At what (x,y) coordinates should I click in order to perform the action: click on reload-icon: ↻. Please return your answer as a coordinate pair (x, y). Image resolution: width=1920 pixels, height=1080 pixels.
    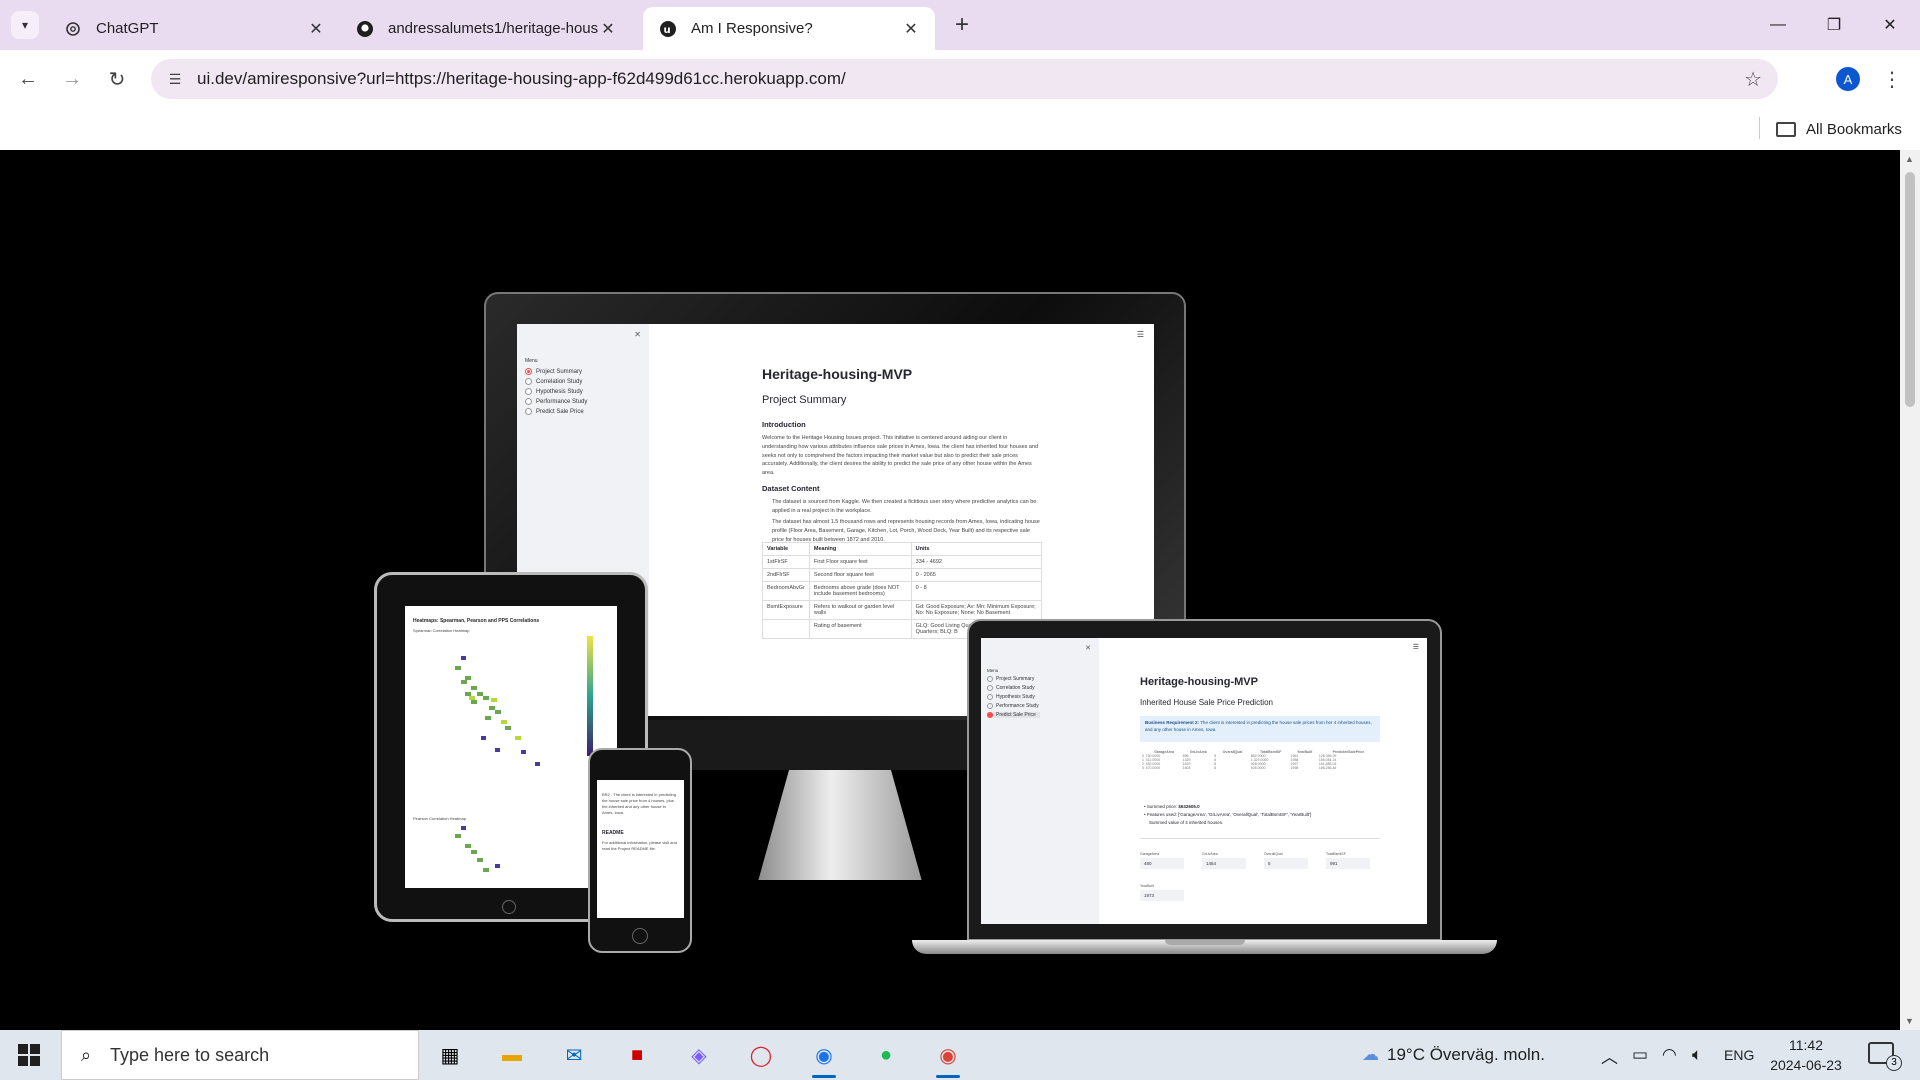
    Looking at the image, I should click on (117, 79).